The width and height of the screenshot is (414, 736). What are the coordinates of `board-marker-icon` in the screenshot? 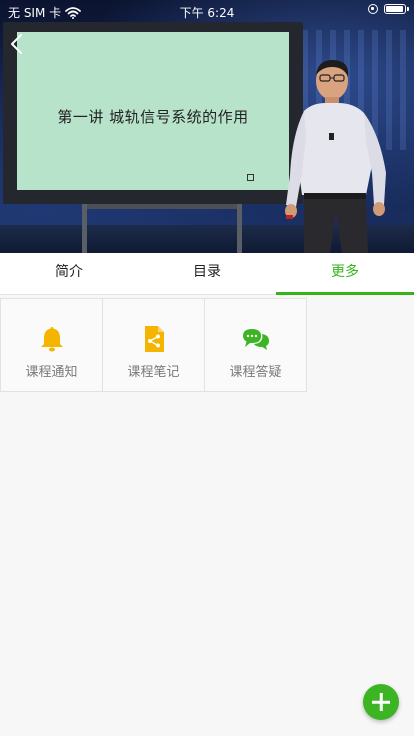 It's located at (250, 177).